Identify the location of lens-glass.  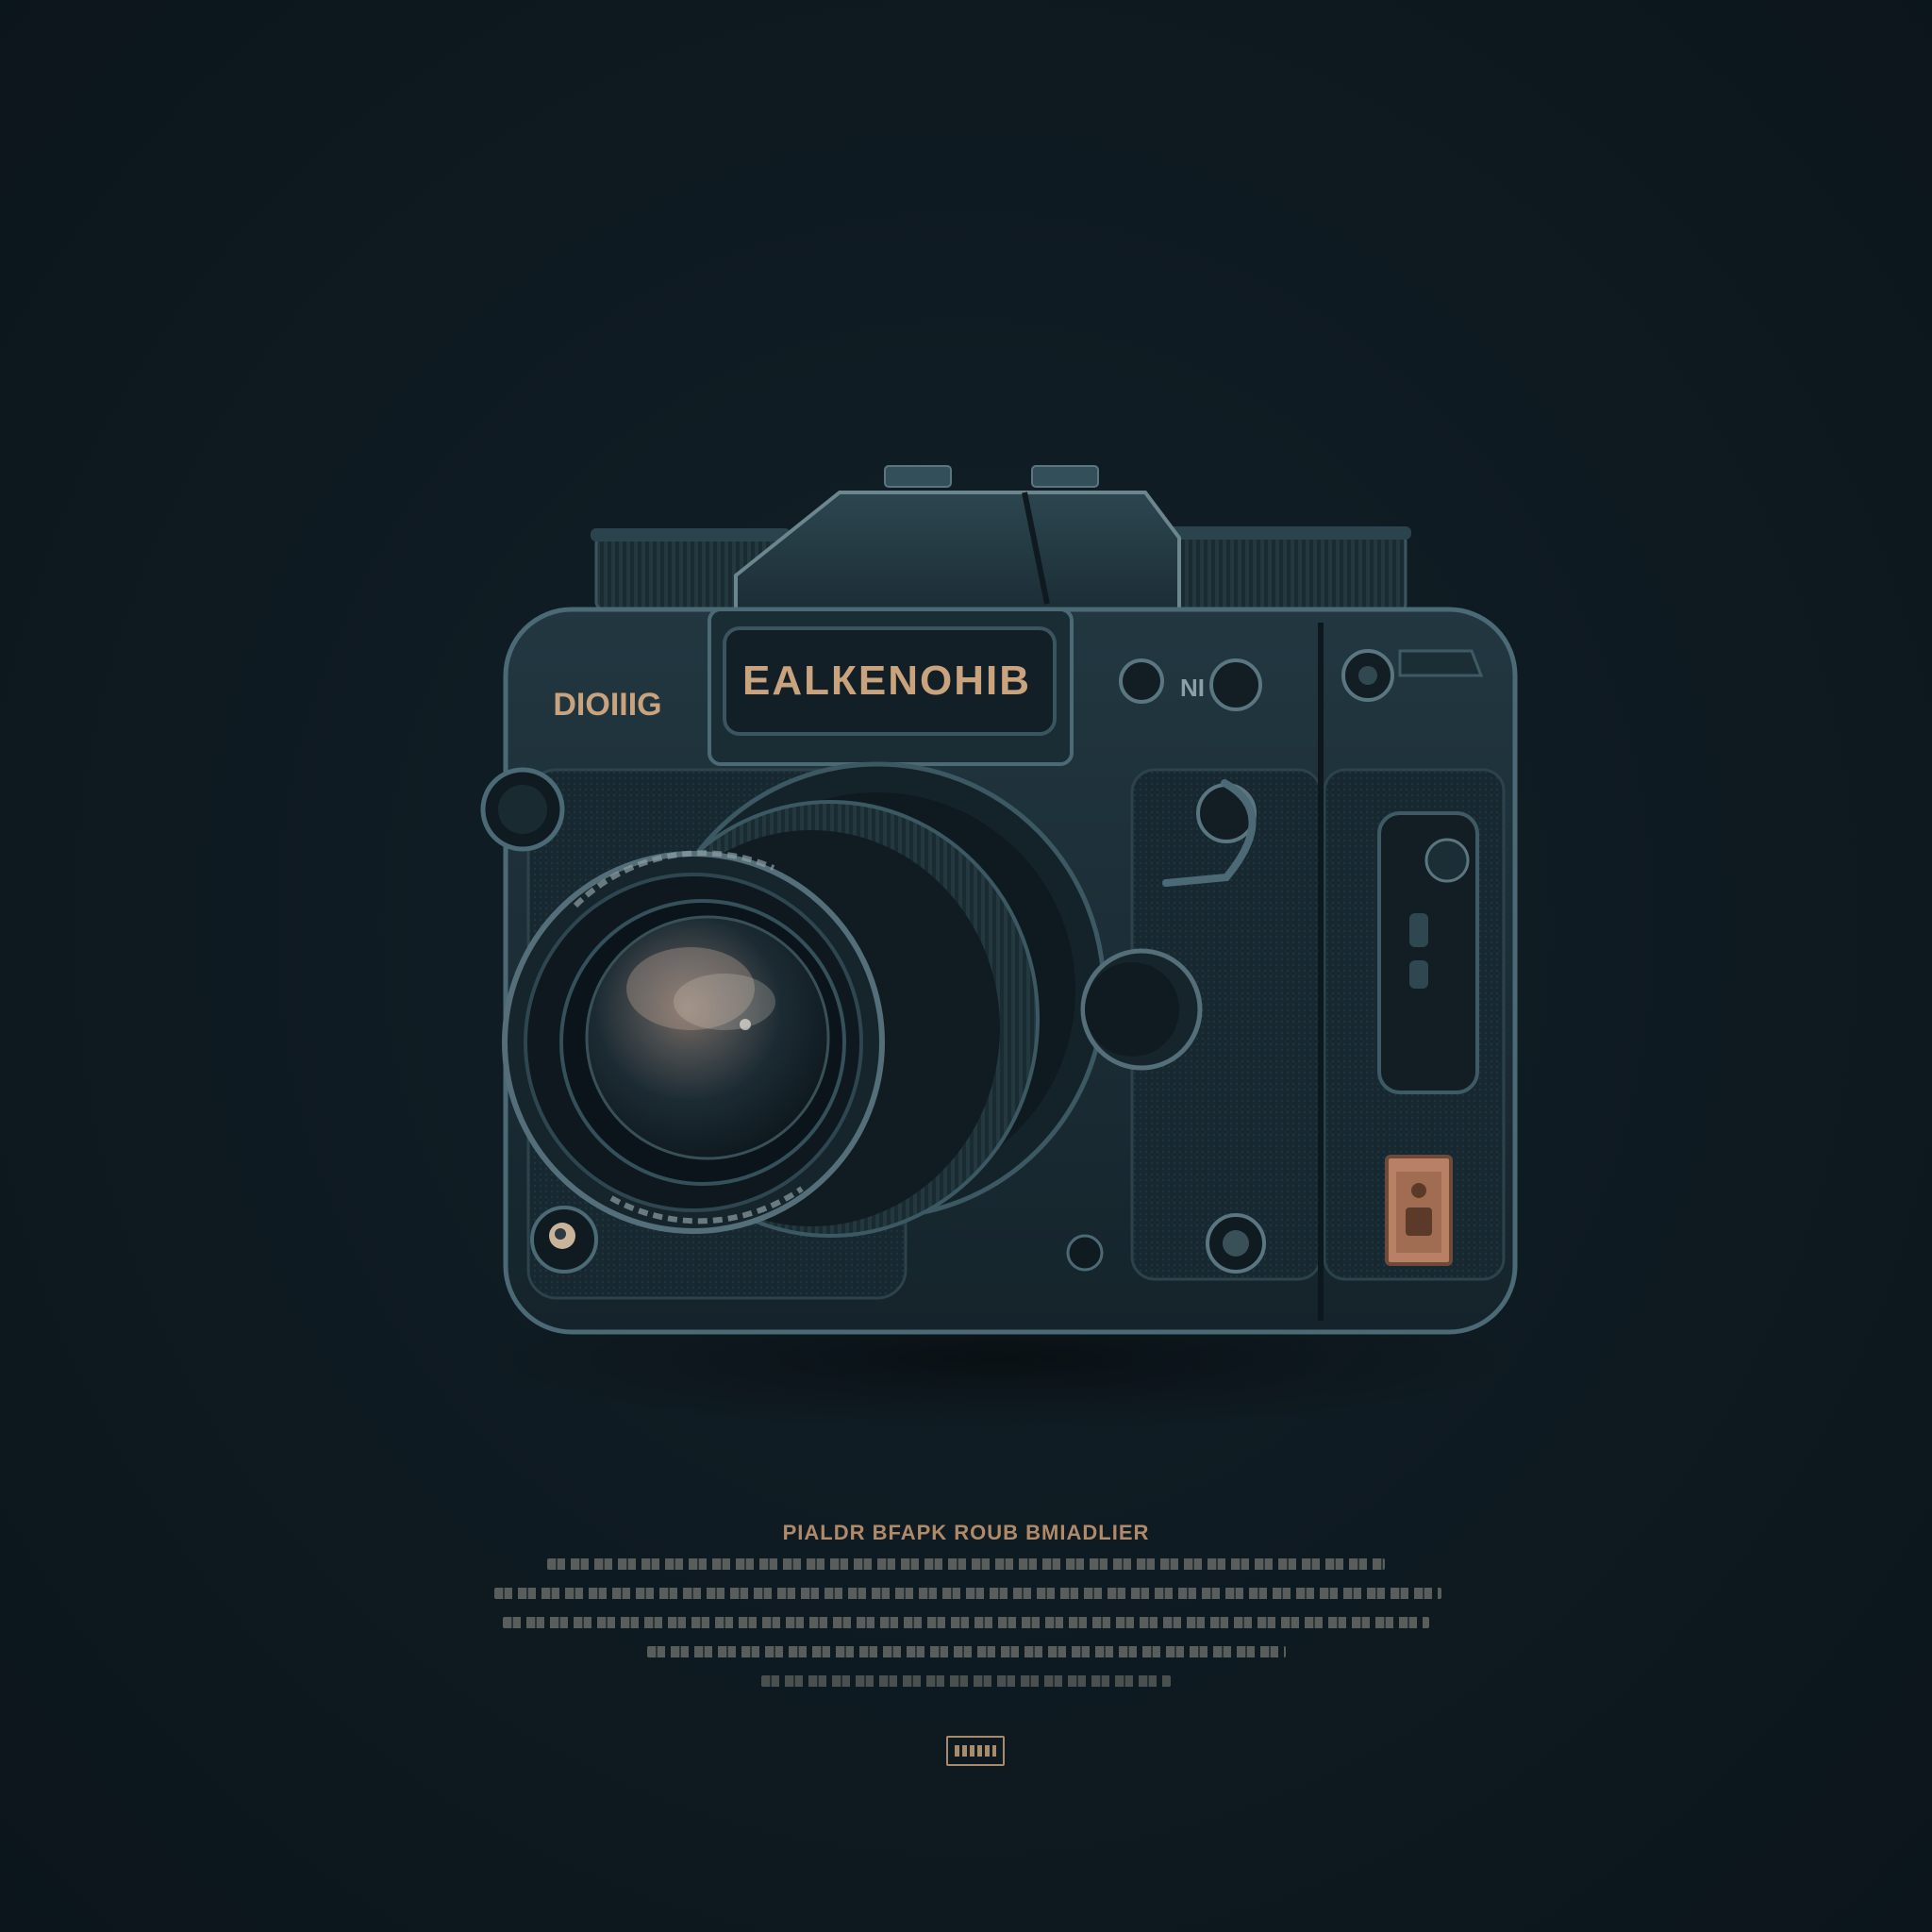
(708, 1037).